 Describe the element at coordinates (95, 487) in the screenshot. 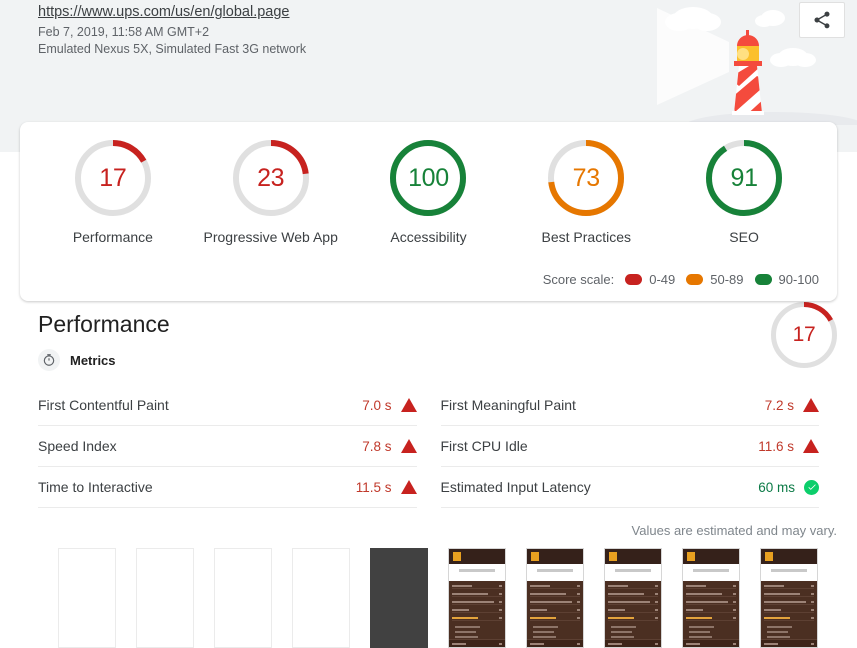

I see `metric-name: Time to Interactive` at that location.